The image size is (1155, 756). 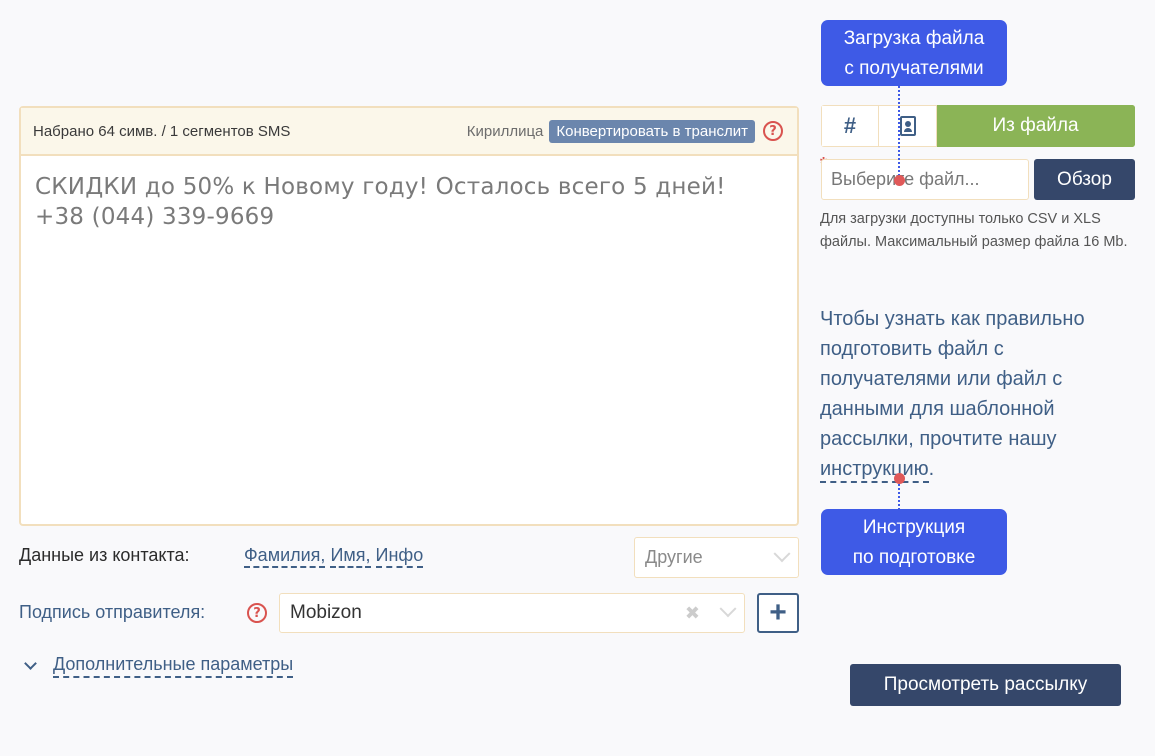 I want to click on add-sender-button: +, so click(x=778, y=613).